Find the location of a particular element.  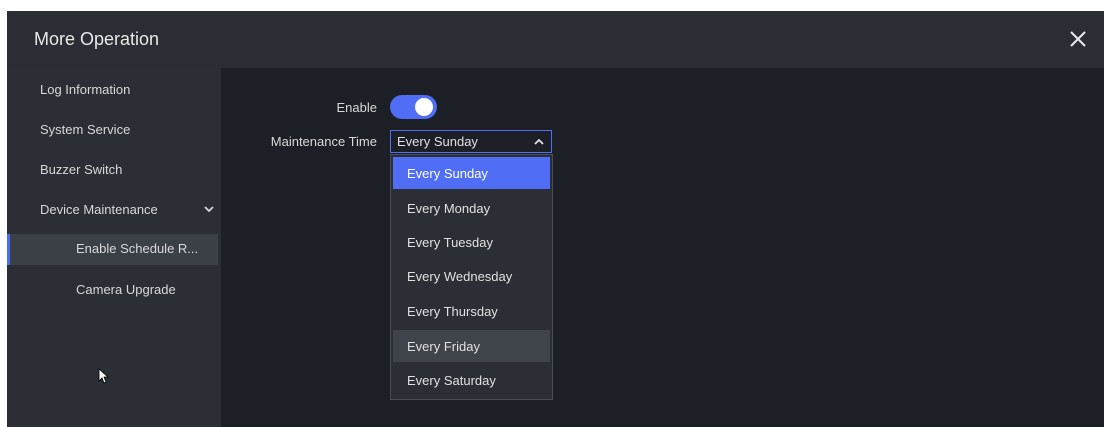

maintenance-time-label: Maintenance Time is located at coordinates (323, 141).